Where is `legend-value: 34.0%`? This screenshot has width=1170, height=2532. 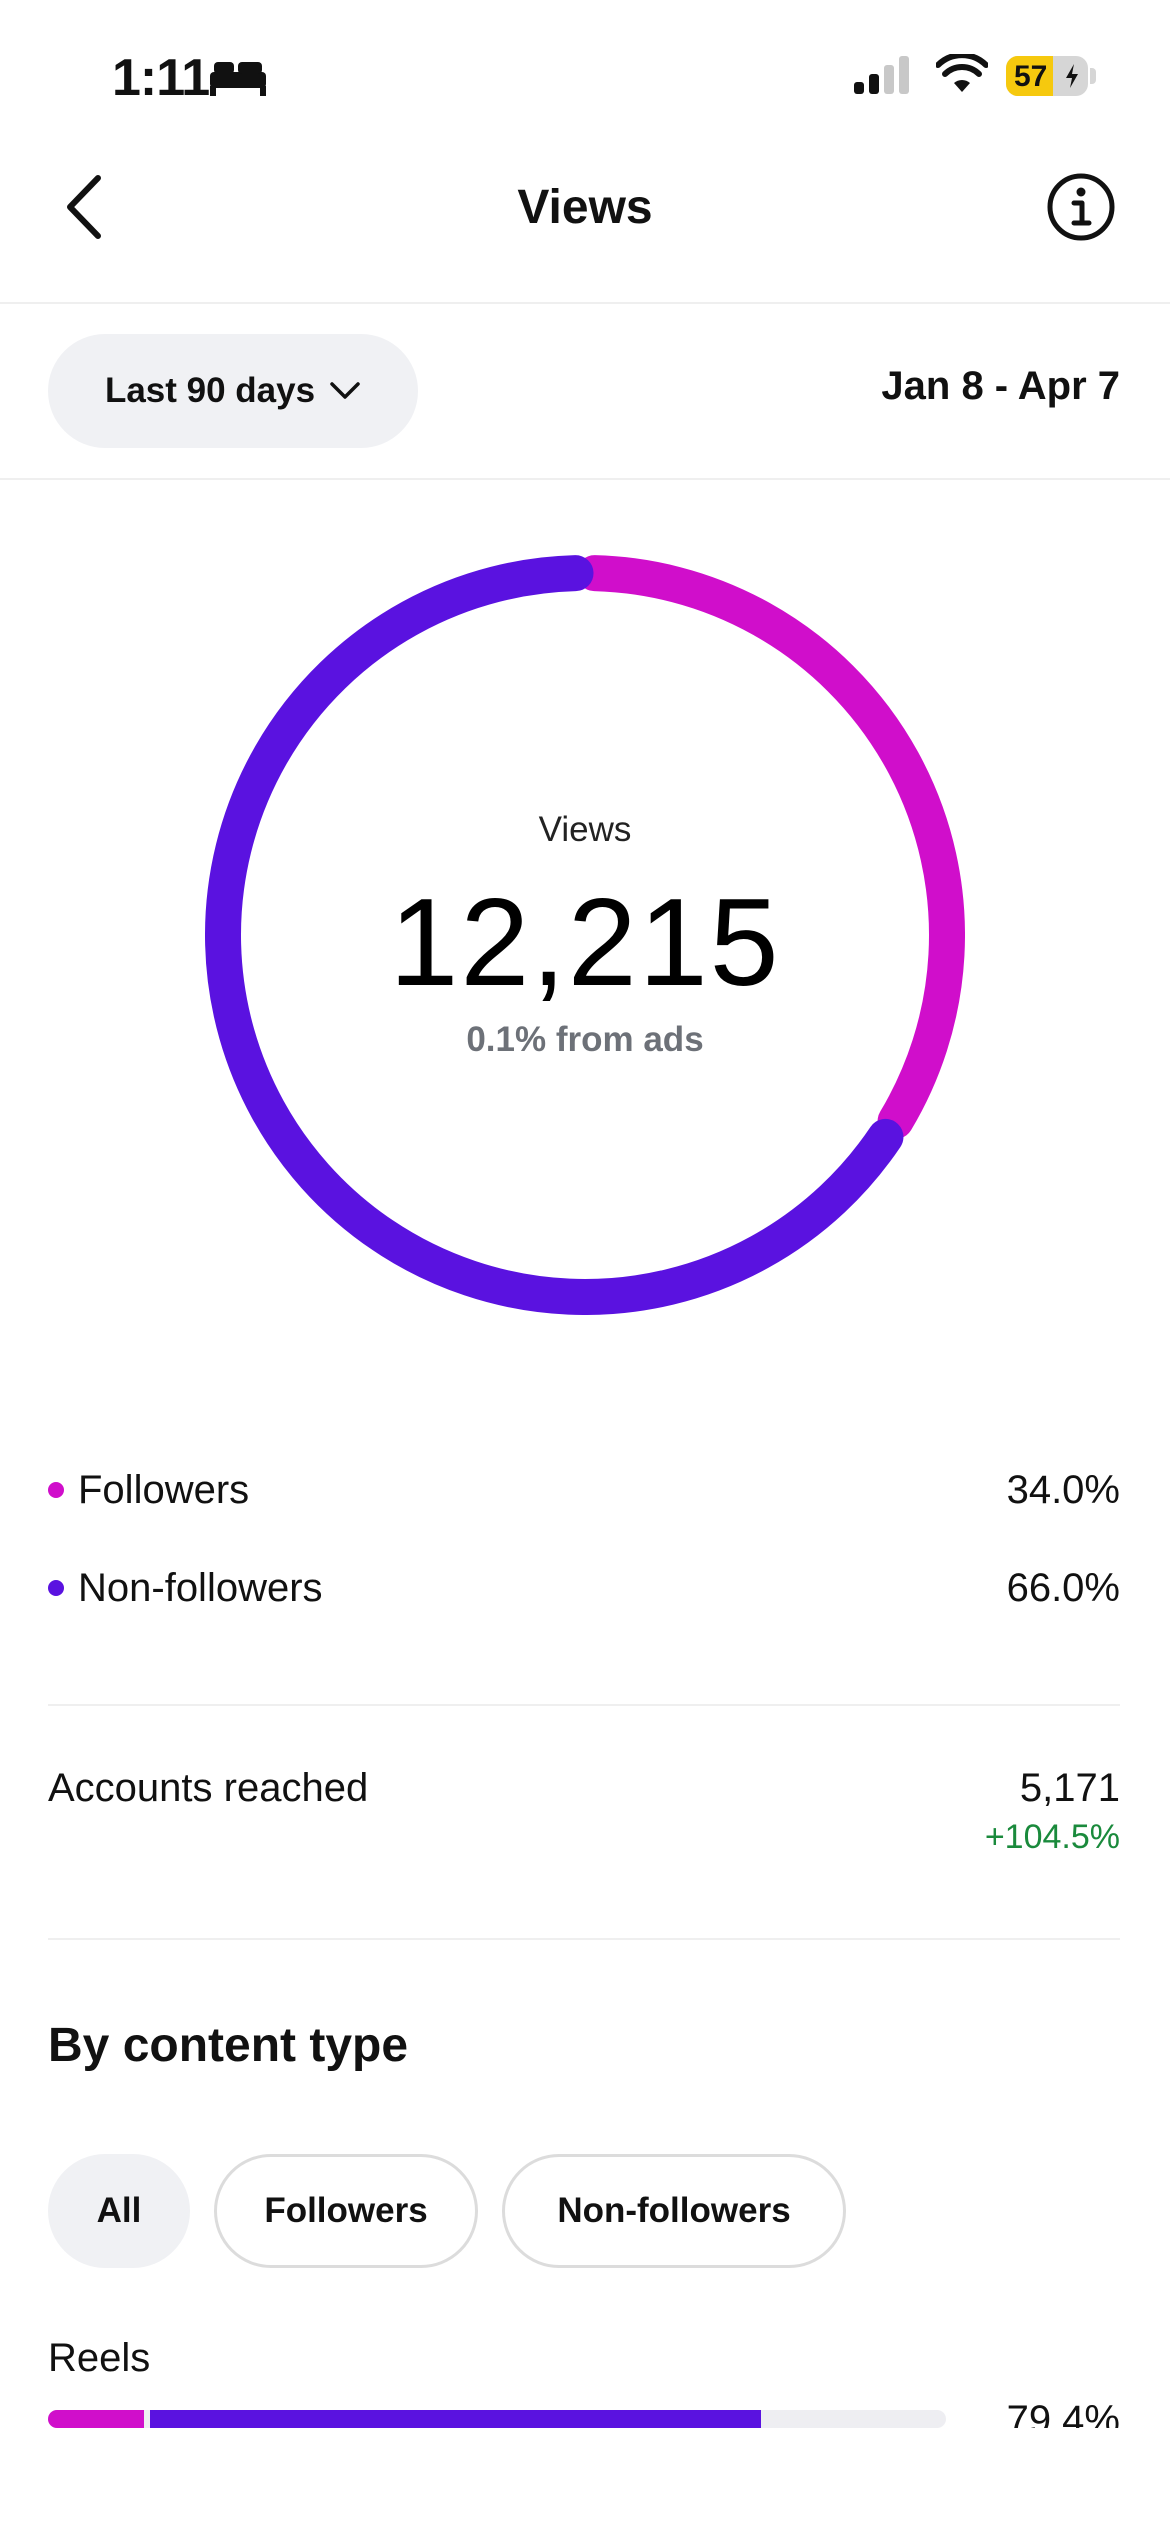
legend-value: 34.0% is located at coordinates (1063, 1489).